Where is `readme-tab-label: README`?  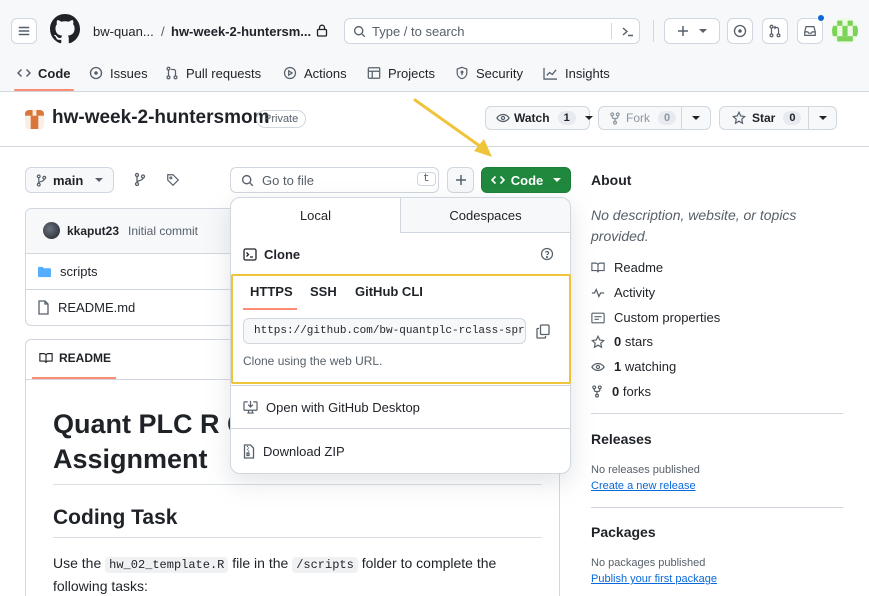 readme-tab-label: README is located at coordinates (85, 358).